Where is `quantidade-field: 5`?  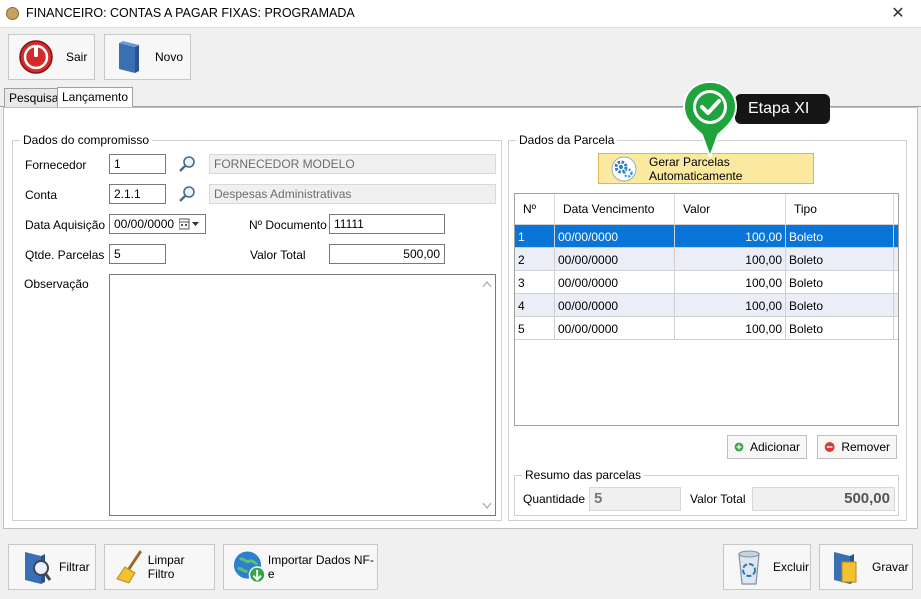
quantidade-field: 5 is located at coordinates (635, 499).